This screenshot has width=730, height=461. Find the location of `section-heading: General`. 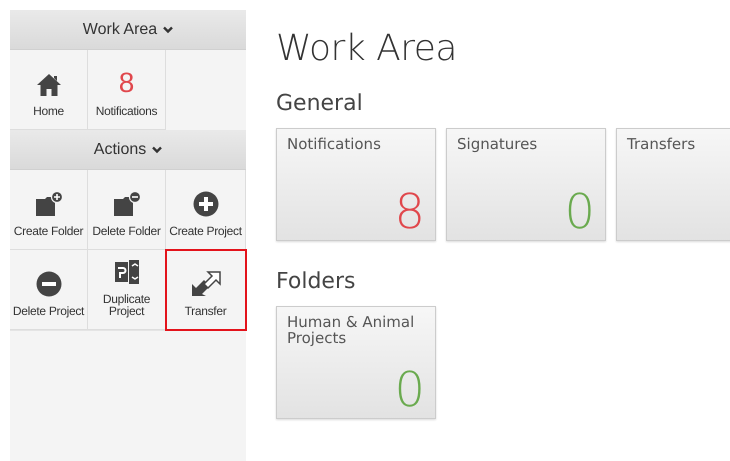

section-heading: General is located at coordinates (320, 103).